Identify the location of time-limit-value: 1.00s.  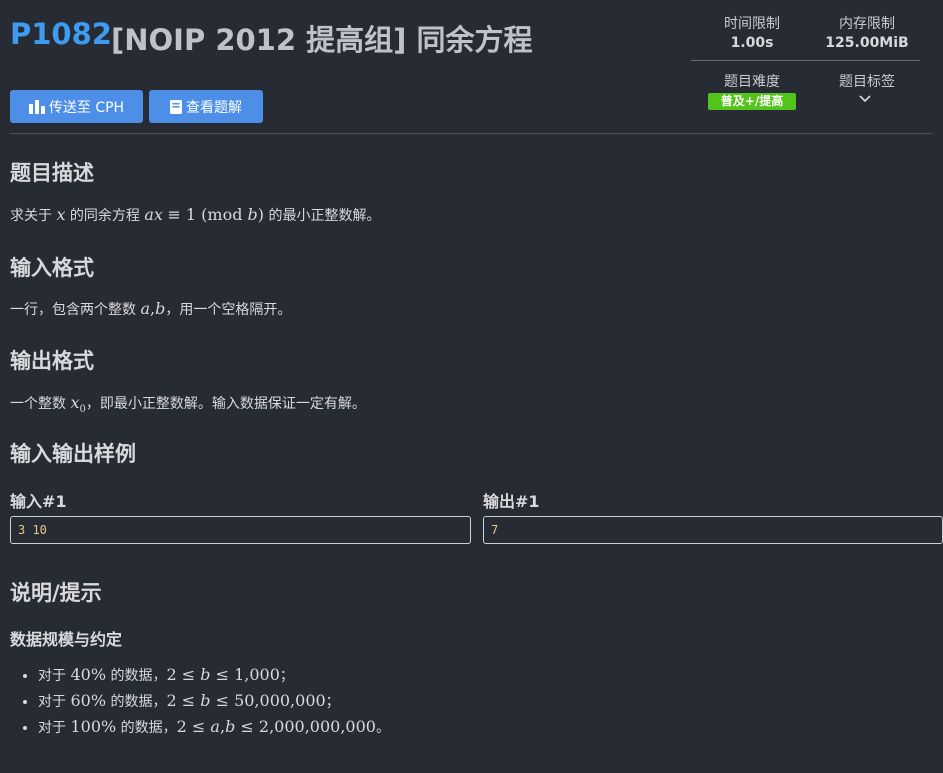
(752, 43).